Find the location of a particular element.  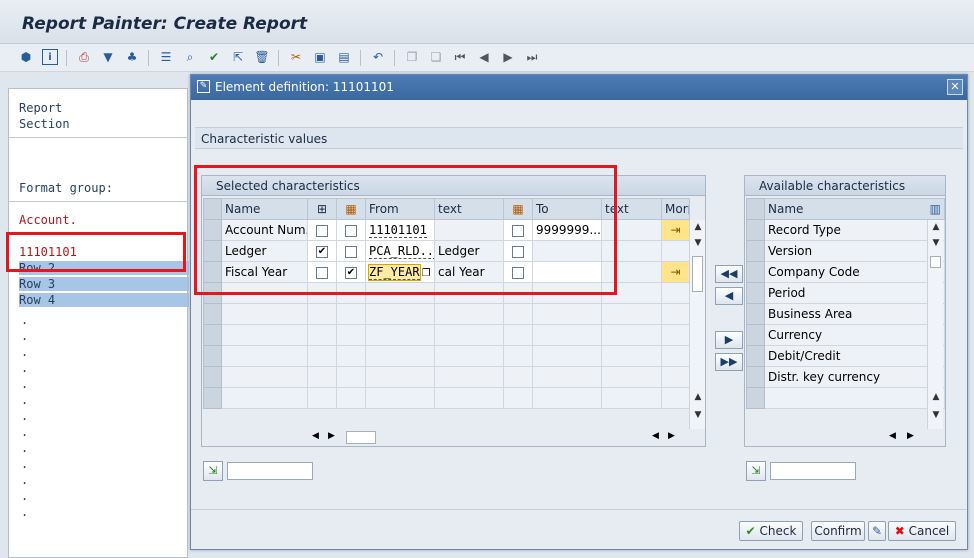

column-header-name: Name ▥ is located at coordinates (854, 209).